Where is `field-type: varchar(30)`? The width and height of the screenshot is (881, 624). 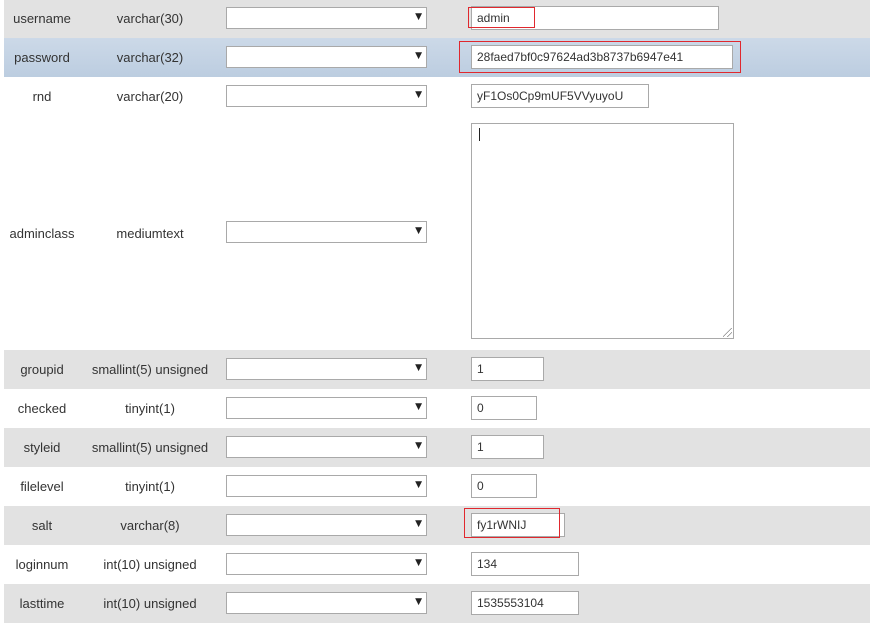
field-type: varchar(30) is located at coordinates (150, 18).